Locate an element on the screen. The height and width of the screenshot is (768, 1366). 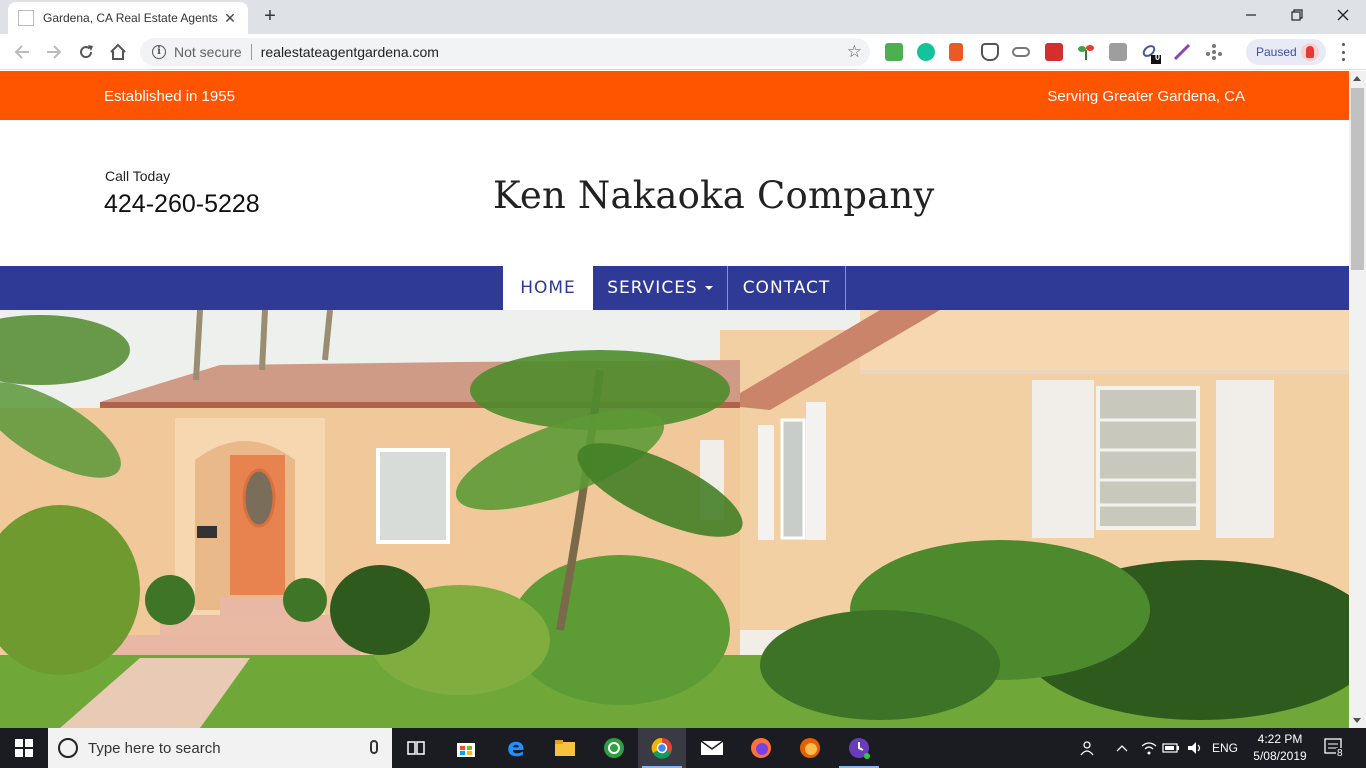
code-extension-icon is located at coordinates (1118, 52).